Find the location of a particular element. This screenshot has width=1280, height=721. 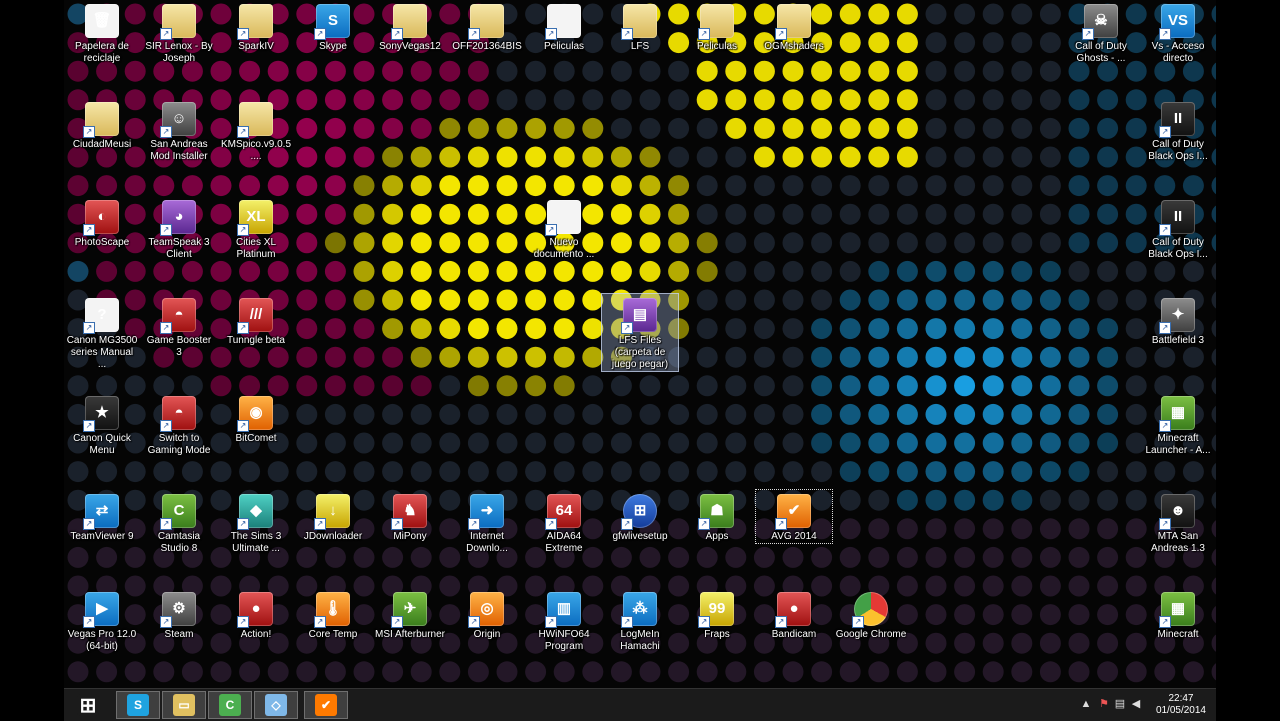

desktop-icon: XL ↗ Cities XL Platinum is located at coordinates (256, 228).